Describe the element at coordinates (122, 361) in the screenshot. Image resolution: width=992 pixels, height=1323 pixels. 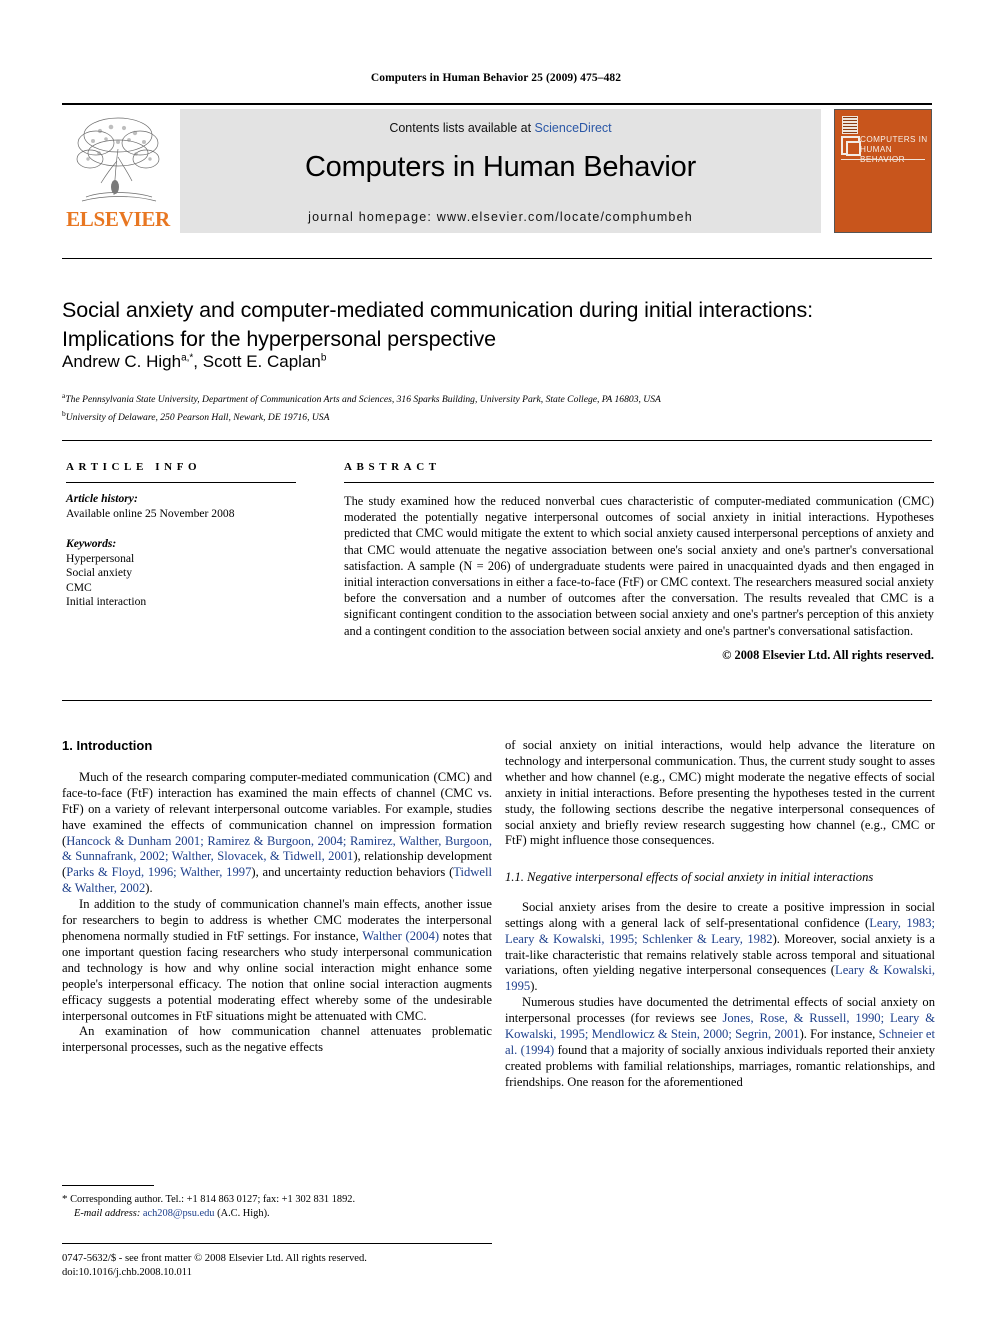
I see `author-1: Andrew C. High` at that location.